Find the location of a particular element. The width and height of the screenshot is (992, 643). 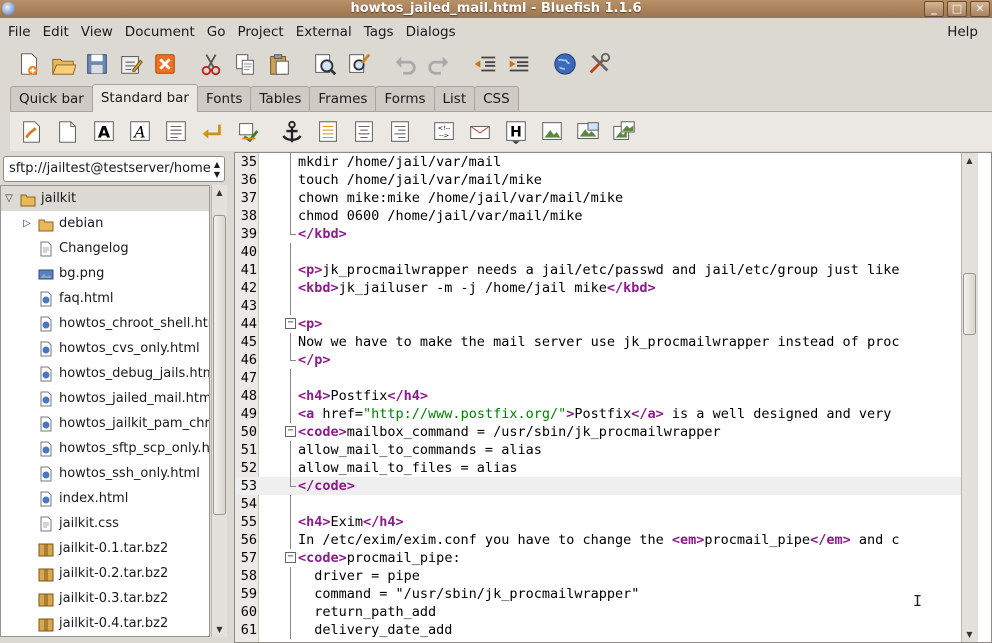

paste-button is located at coordinates (279, 64).